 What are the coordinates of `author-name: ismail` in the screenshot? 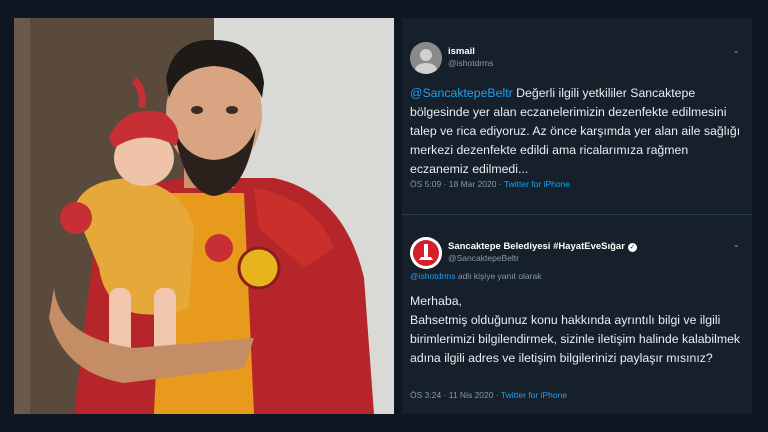 It's located at (461, 51).